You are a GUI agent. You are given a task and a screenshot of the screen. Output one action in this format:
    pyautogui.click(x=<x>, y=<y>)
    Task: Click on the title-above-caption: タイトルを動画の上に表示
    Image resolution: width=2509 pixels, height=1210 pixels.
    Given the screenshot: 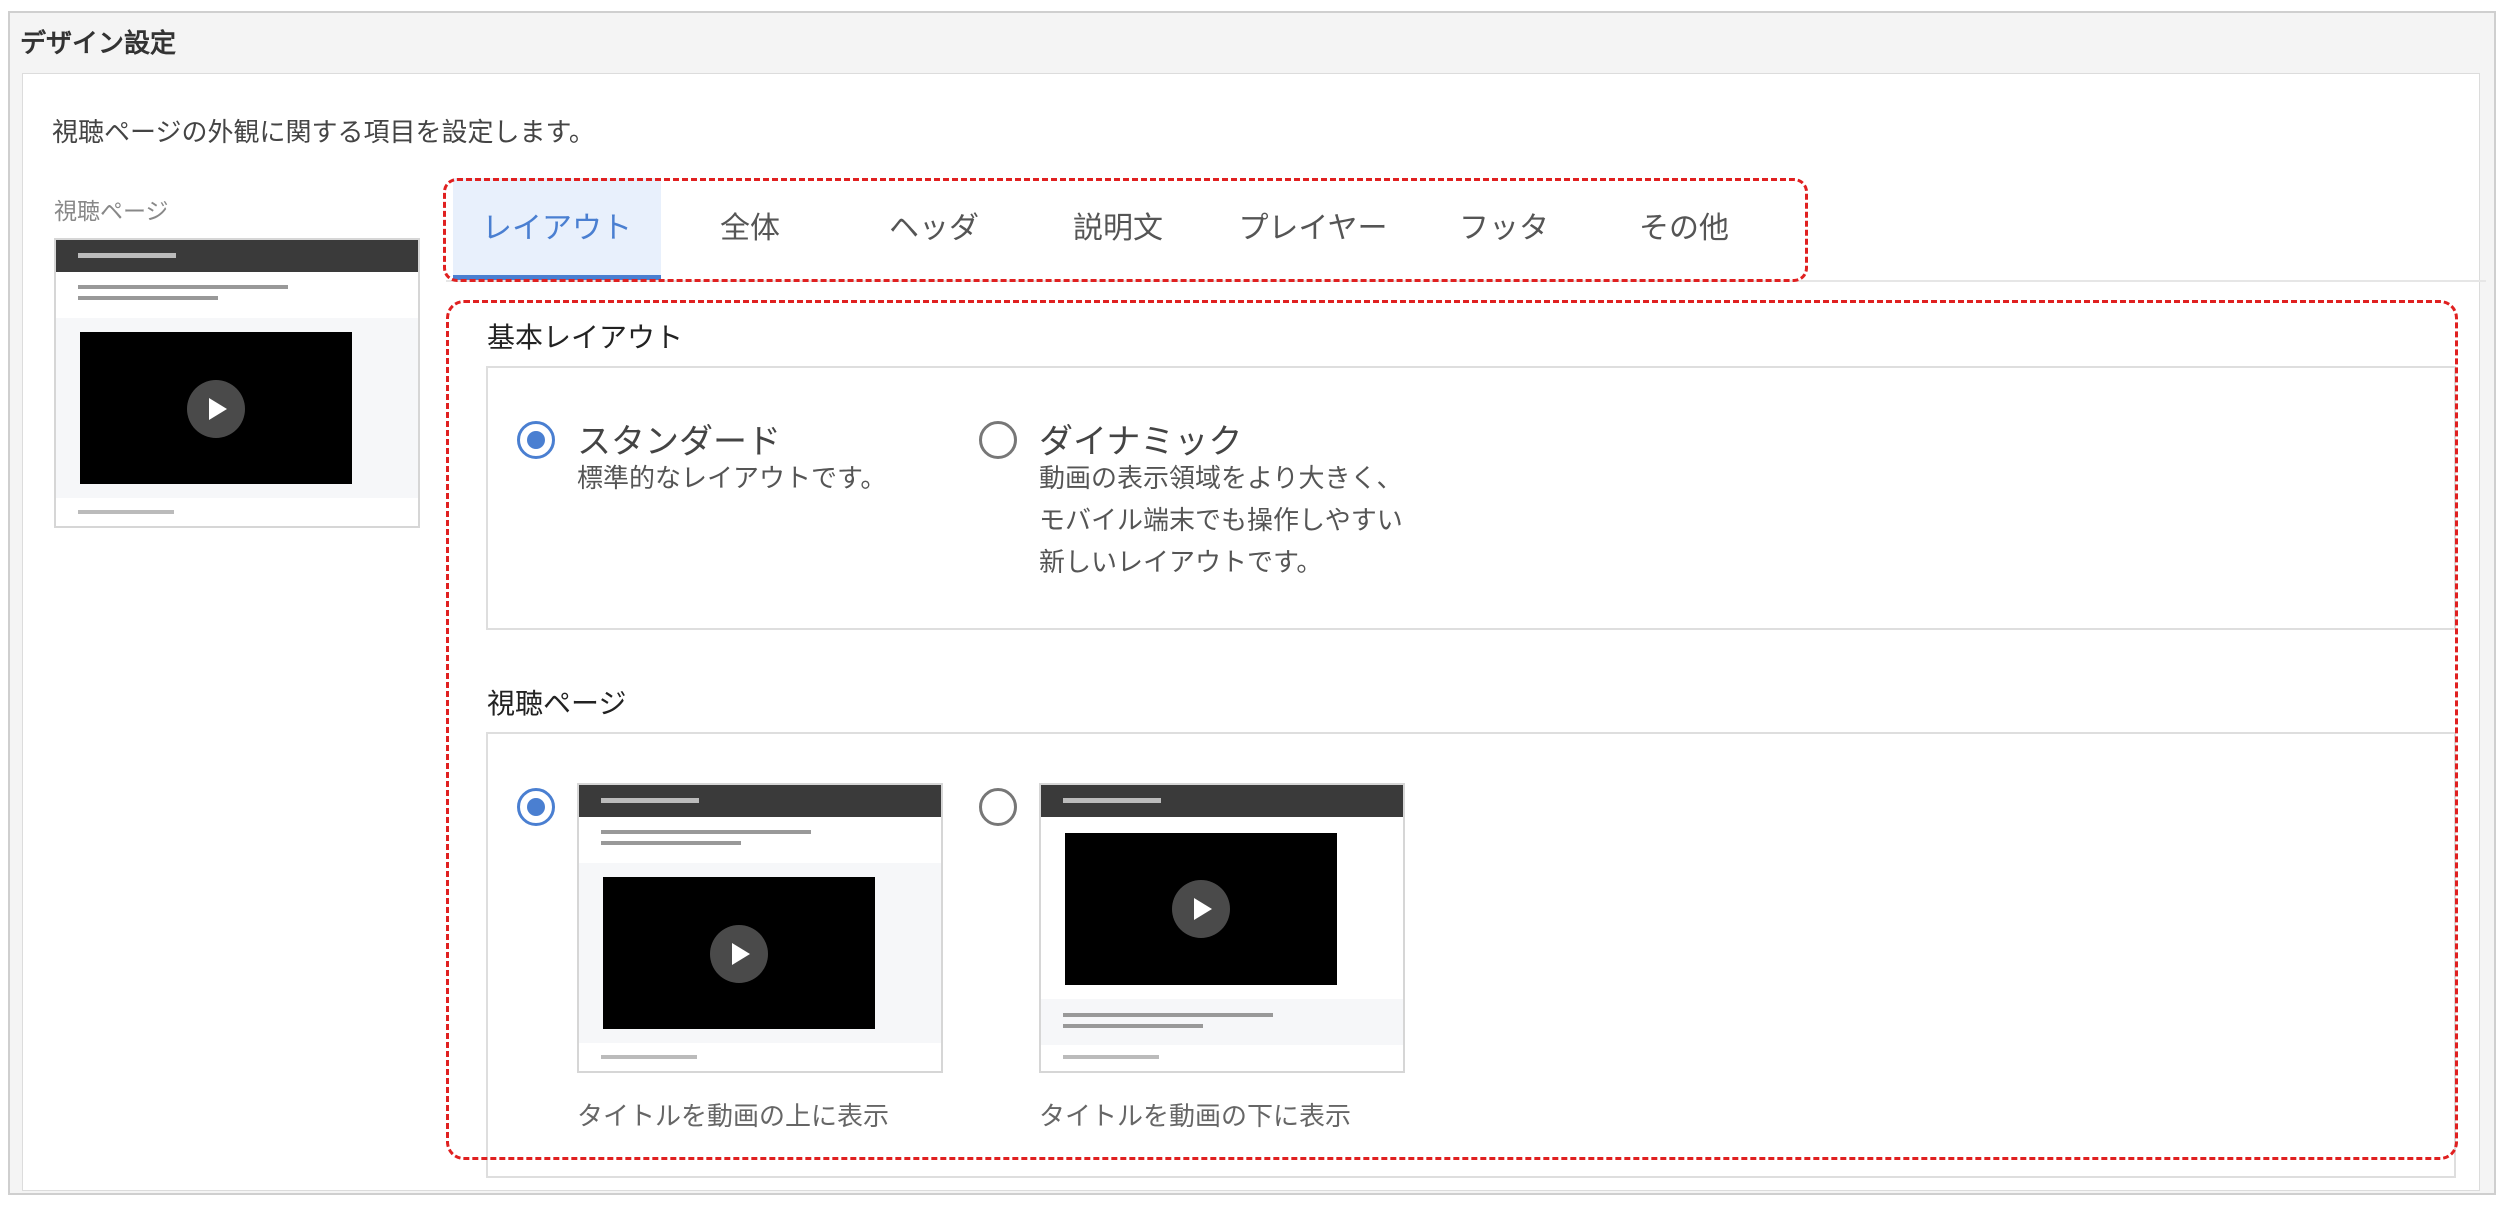 What is the action you would take?
    pyautogui.click(x=733, y=1117)
    